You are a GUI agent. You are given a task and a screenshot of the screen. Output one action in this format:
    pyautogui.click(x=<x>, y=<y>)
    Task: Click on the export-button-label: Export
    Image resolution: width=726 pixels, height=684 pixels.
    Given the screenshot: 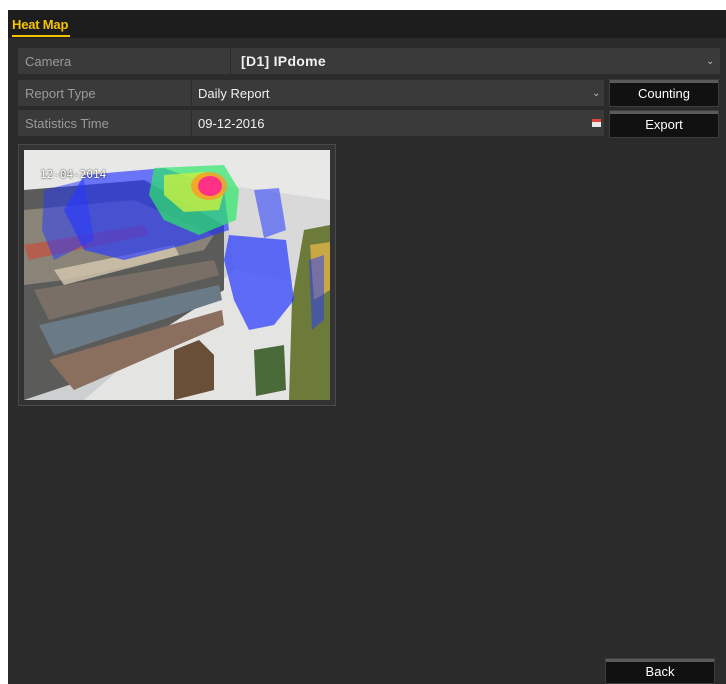 What is the action you would take?
    pyautogui.click(x=664, y=124)
    